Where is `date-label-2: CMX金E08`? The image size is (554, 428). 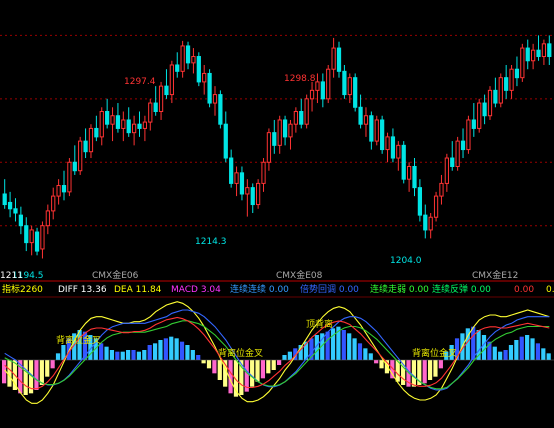
date-label-2: CMX金E08 is located at coordinates (299, 275).